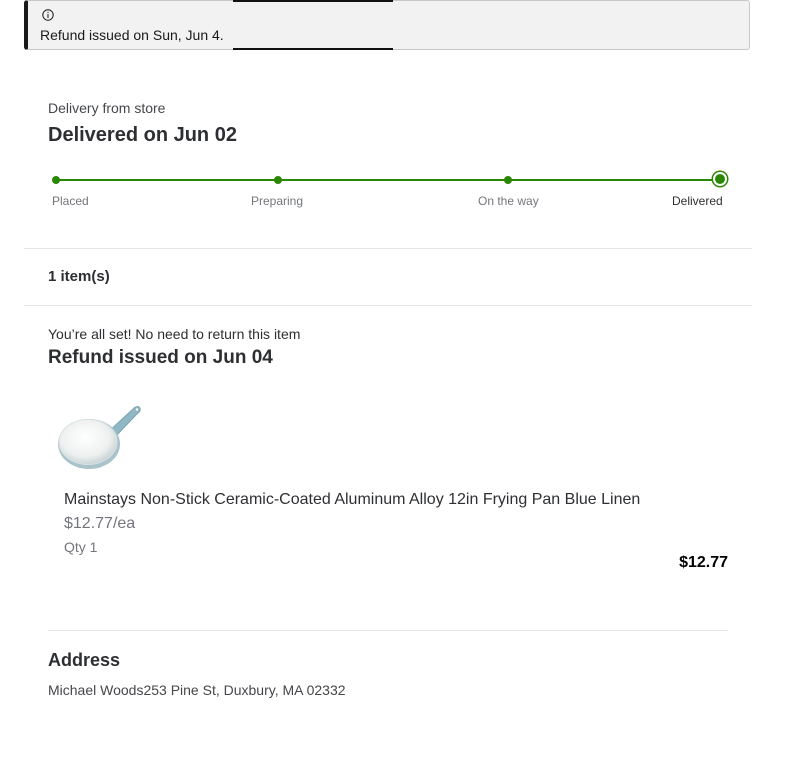 The width and height of the screenshot is (800, 766). What do you see at coordinates (720, 179) in the screenshot?
I see `step-dot-delivered` at bounding box center [720, 179].